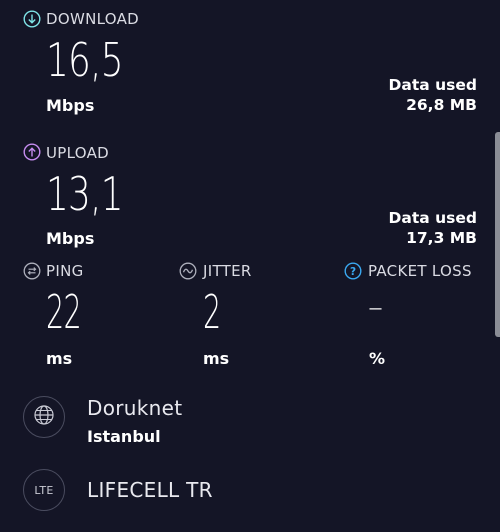  I want to click on server-city: Istanbul, so click(124, 436).